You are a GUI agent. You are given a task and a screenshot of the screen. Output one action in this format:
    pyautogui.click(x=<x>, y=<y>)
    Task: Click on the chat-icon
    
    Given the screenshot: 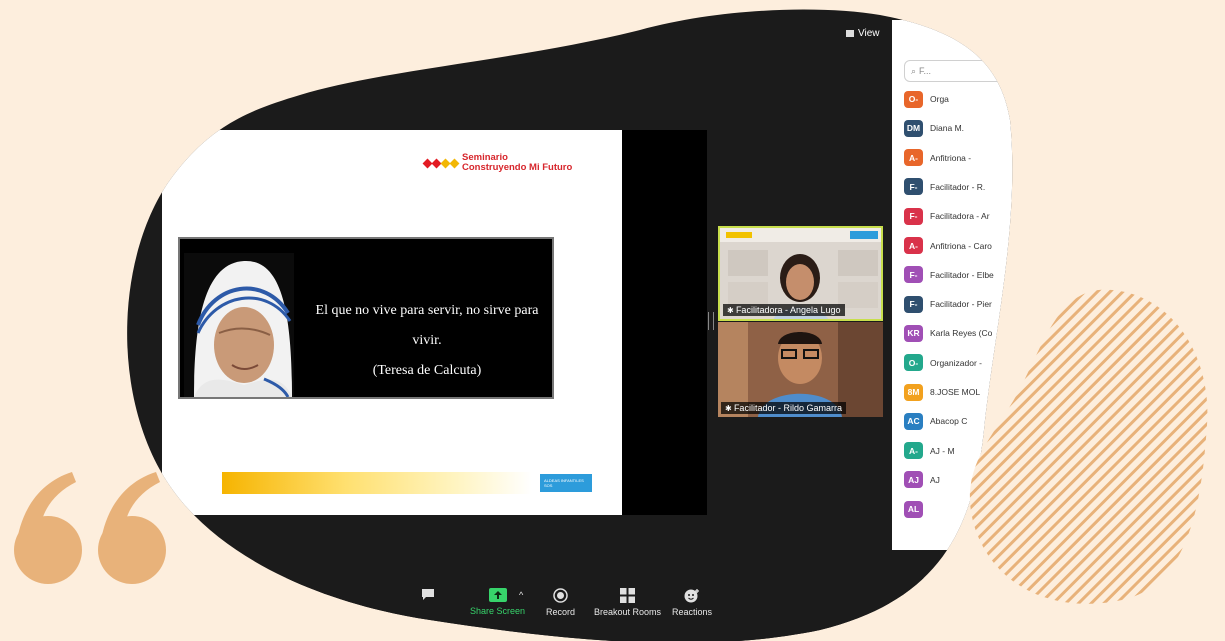 What is the action you would take?
    pyautogui.click(x=428, y=595)
    